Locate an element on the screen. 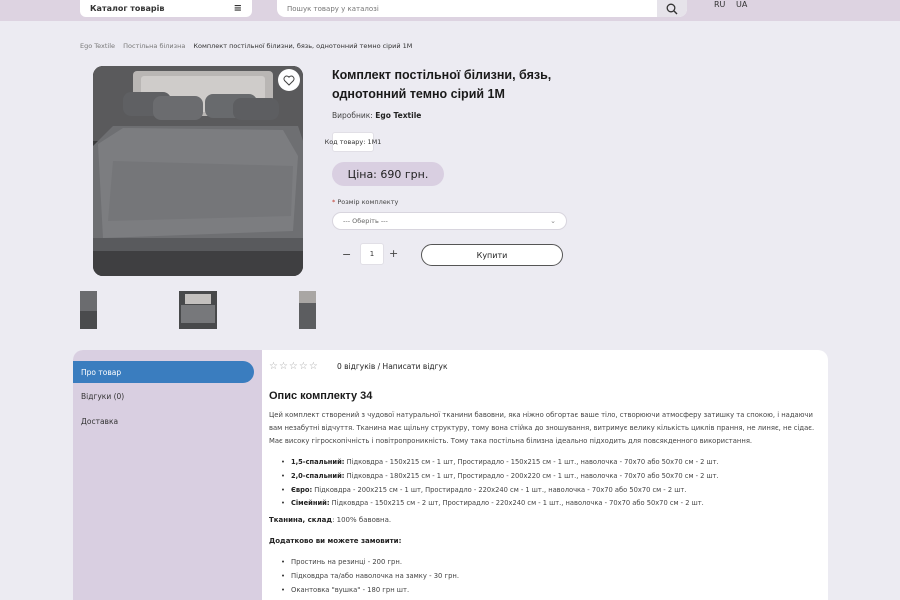 The width and height of the screenshot is (900, 600). lang-ru-link: RU is located at coordinates (719, 4).